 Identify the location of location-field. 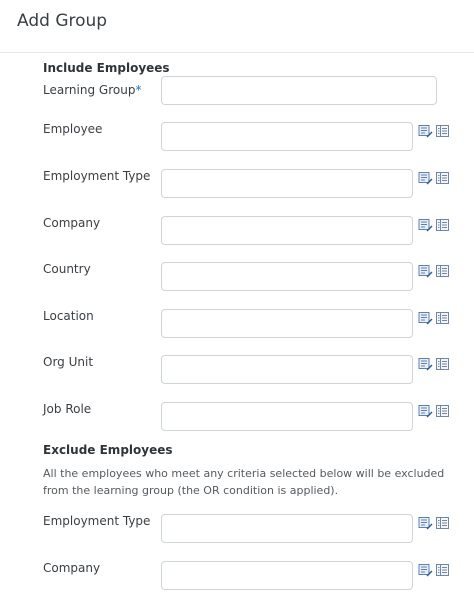
(287, 323).